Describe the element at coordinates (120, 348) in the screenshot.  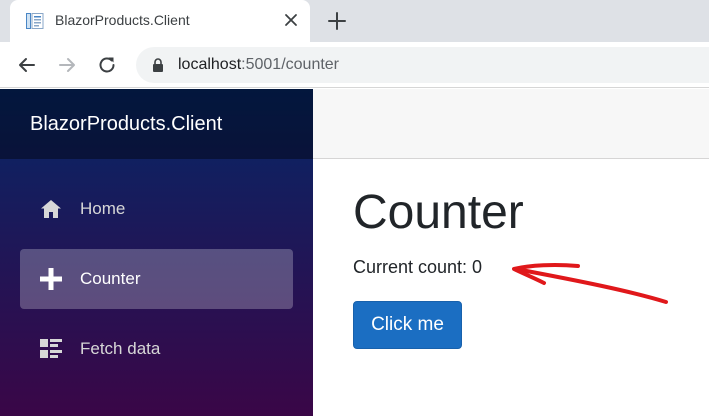
I see `sidebar-item-label: Fetch data` at that location.